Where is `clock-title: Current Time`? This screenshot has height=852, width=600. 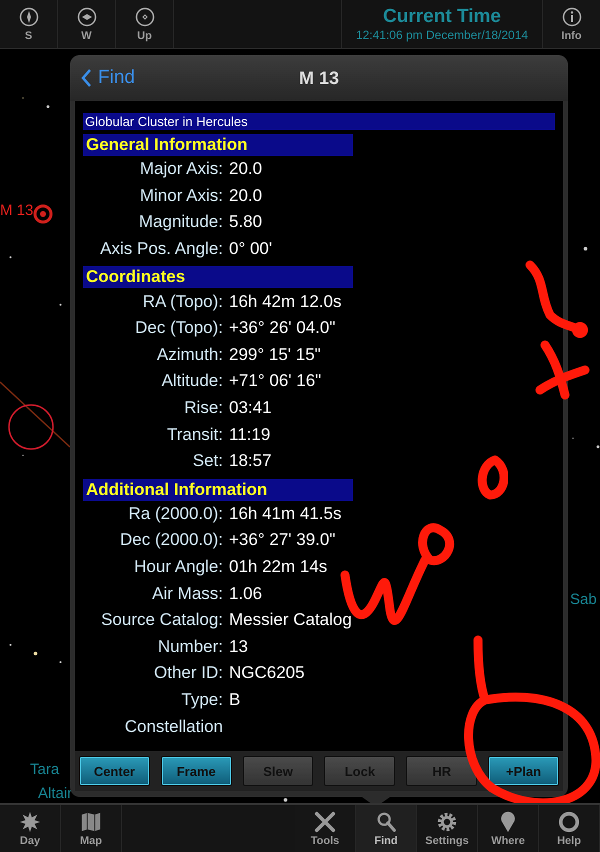
clock-title: Current Time is located at coordinates (442, 17).